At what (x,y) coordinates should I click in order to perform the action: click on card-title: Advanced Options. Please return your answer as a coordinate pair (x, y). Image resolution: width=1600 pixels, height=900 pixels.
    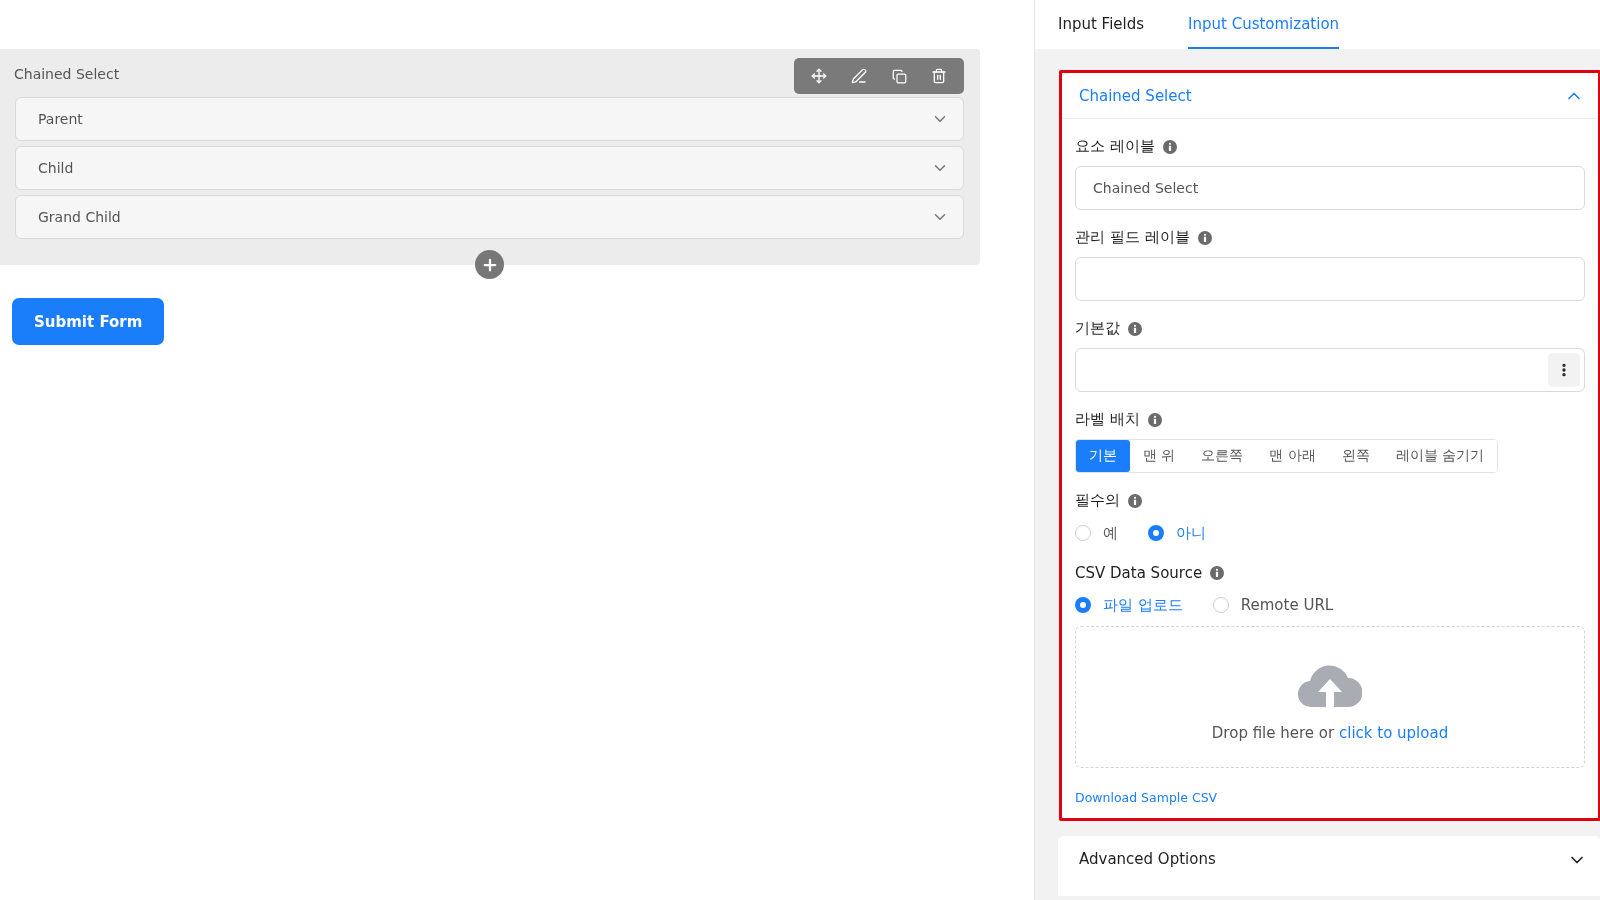
    Looking at the image, I should click on (1147, 859).